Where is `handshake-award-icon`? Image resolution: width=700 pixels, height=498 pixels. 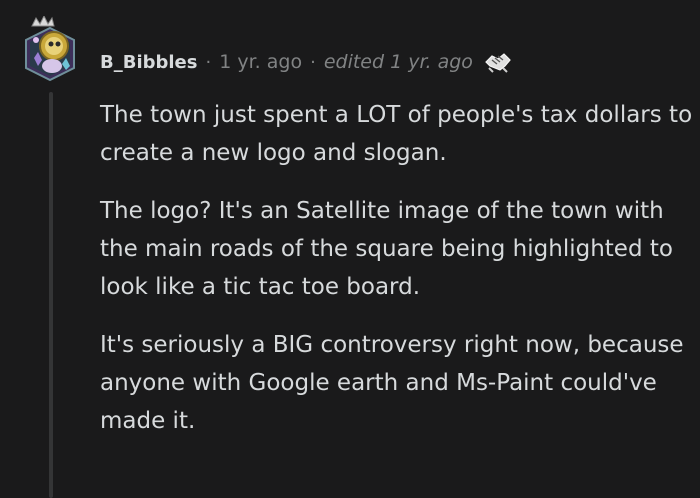 handshake-award-icon is located at coordinates (498, 63).